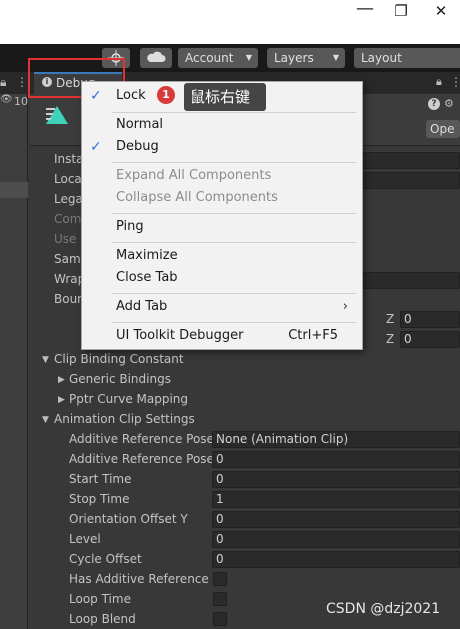 This screenshot has width=460, height=629. Describe the element at coordinates (441, 12) in the screenshot. I see `close-icon: ✕` at that location.